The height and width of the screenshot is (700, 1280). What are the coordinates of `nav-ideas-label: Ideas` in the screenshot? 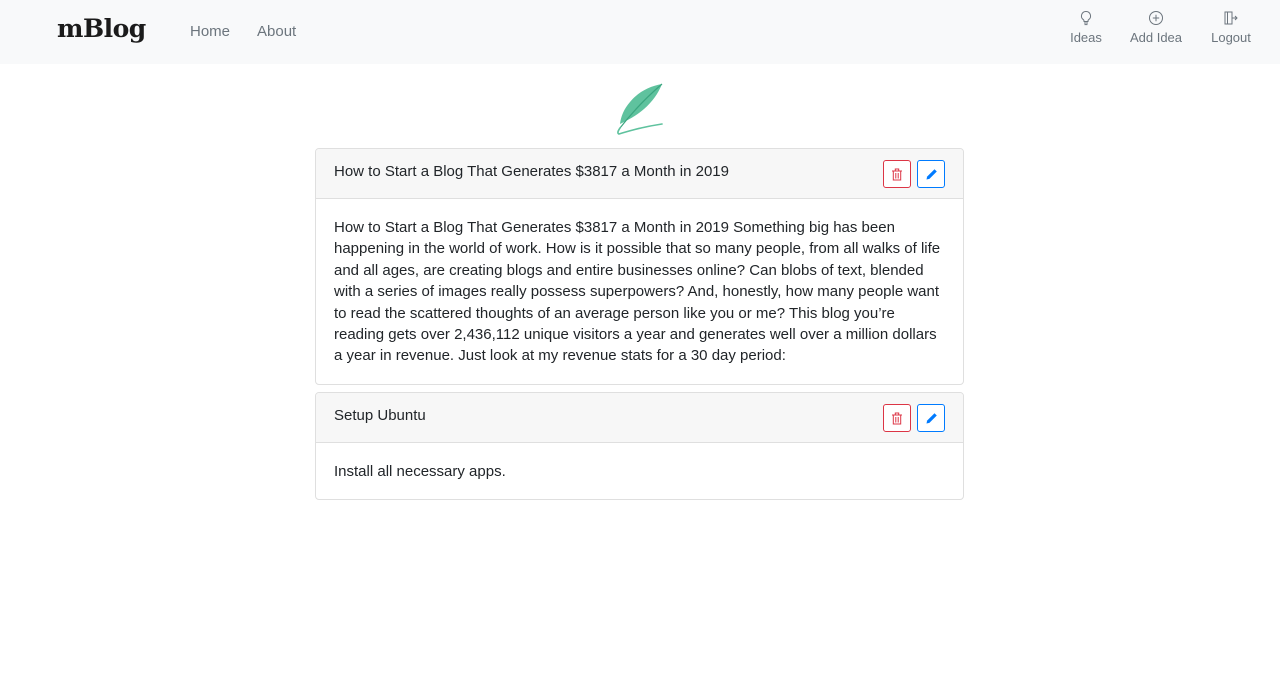 It's located at (1086, 37).